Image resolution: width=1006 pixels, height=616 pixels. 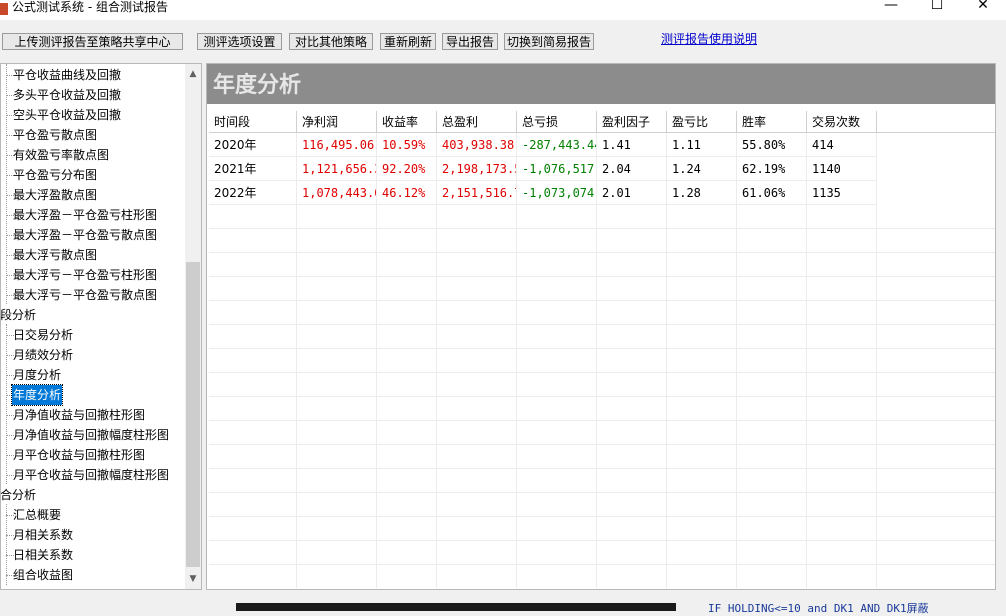 I want to click on table-cell: 62.19%, so click(x=772, y=169).